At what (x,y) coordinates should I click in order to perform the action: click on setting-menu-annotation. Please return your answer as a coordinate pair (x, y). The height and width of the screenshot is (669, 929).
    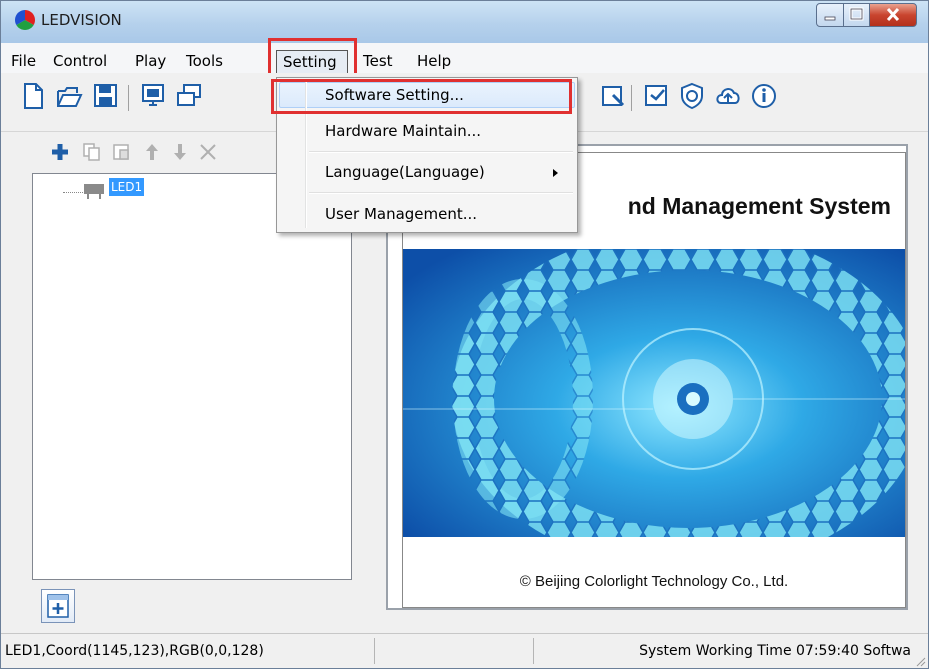
    Looking at the image, I should click on (312, 57).